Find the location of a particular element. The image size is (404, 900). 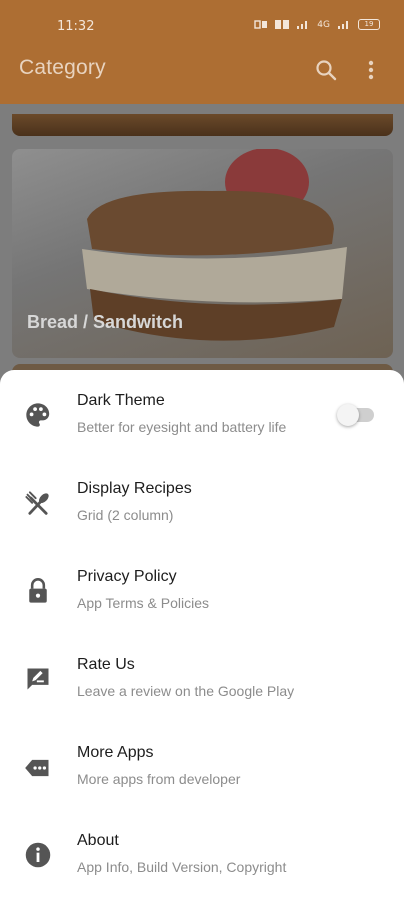

status-time: 11:32 is located at coordinates (76, 26).